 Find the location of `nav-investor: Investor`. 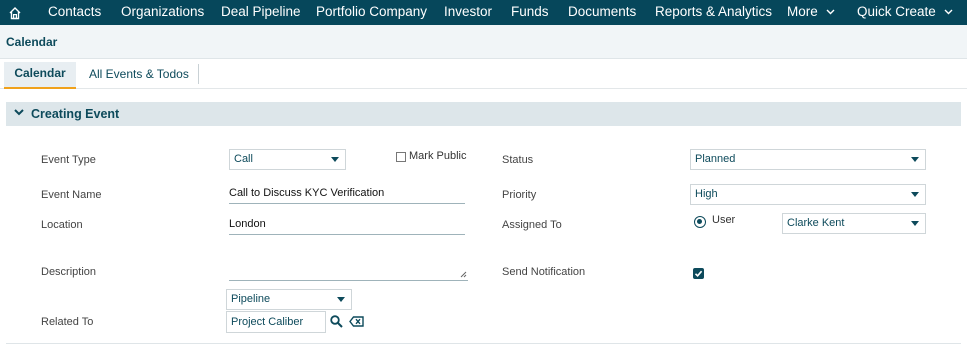

nav-investor: Investor is located at coordinates (468, 11).